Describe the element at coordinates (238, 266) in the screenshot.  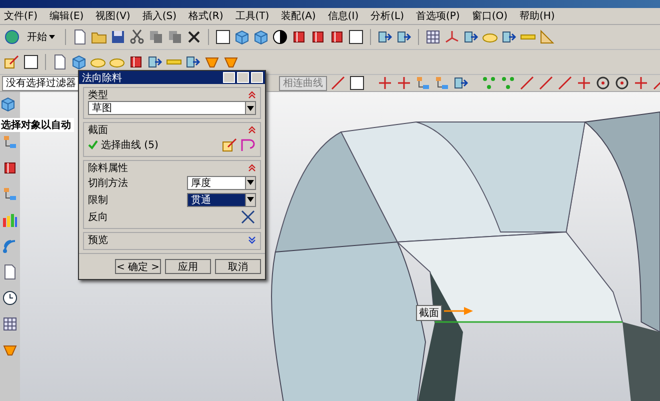
I see `dialog-button: 取消` at that location.